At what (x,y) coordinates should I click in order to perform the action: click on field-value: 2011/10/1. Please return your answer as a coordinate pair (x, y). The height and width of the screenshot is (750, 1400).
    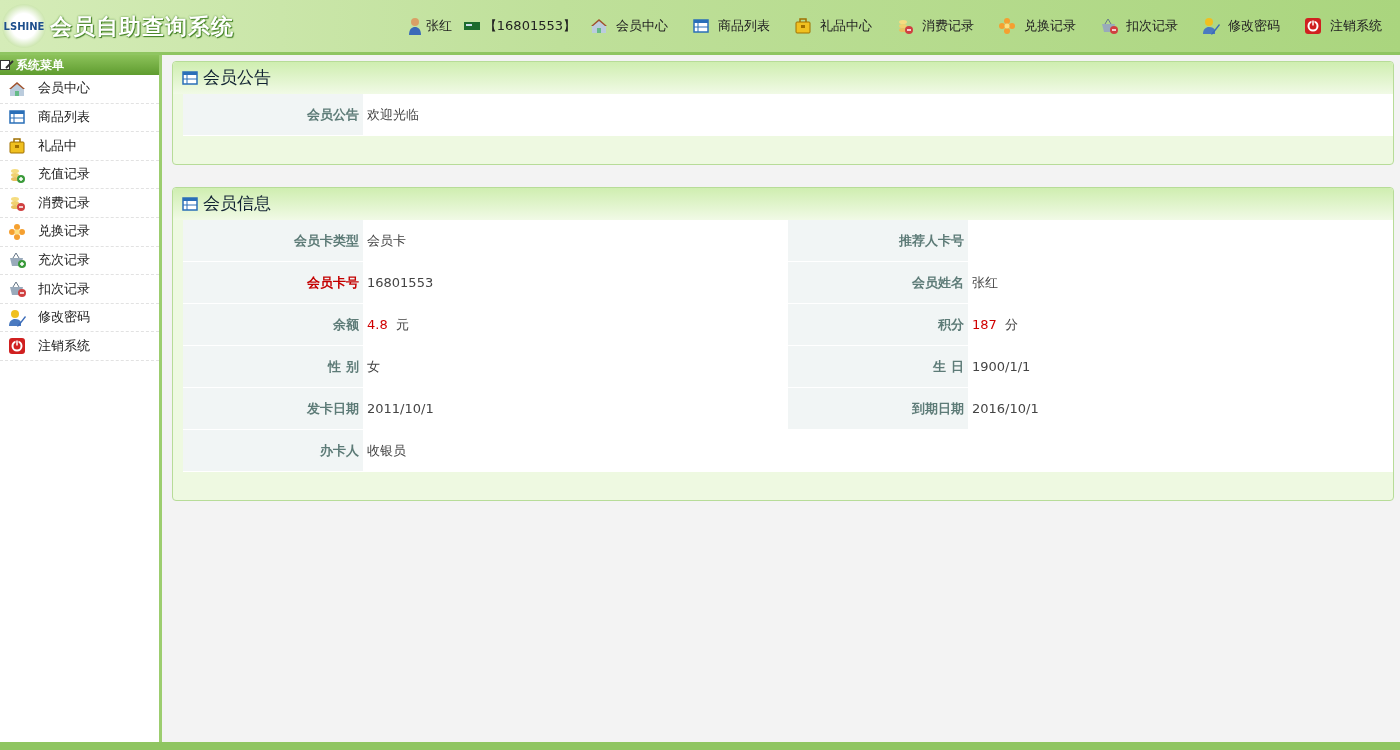
    Looking at the image, I should click on (400, 409).